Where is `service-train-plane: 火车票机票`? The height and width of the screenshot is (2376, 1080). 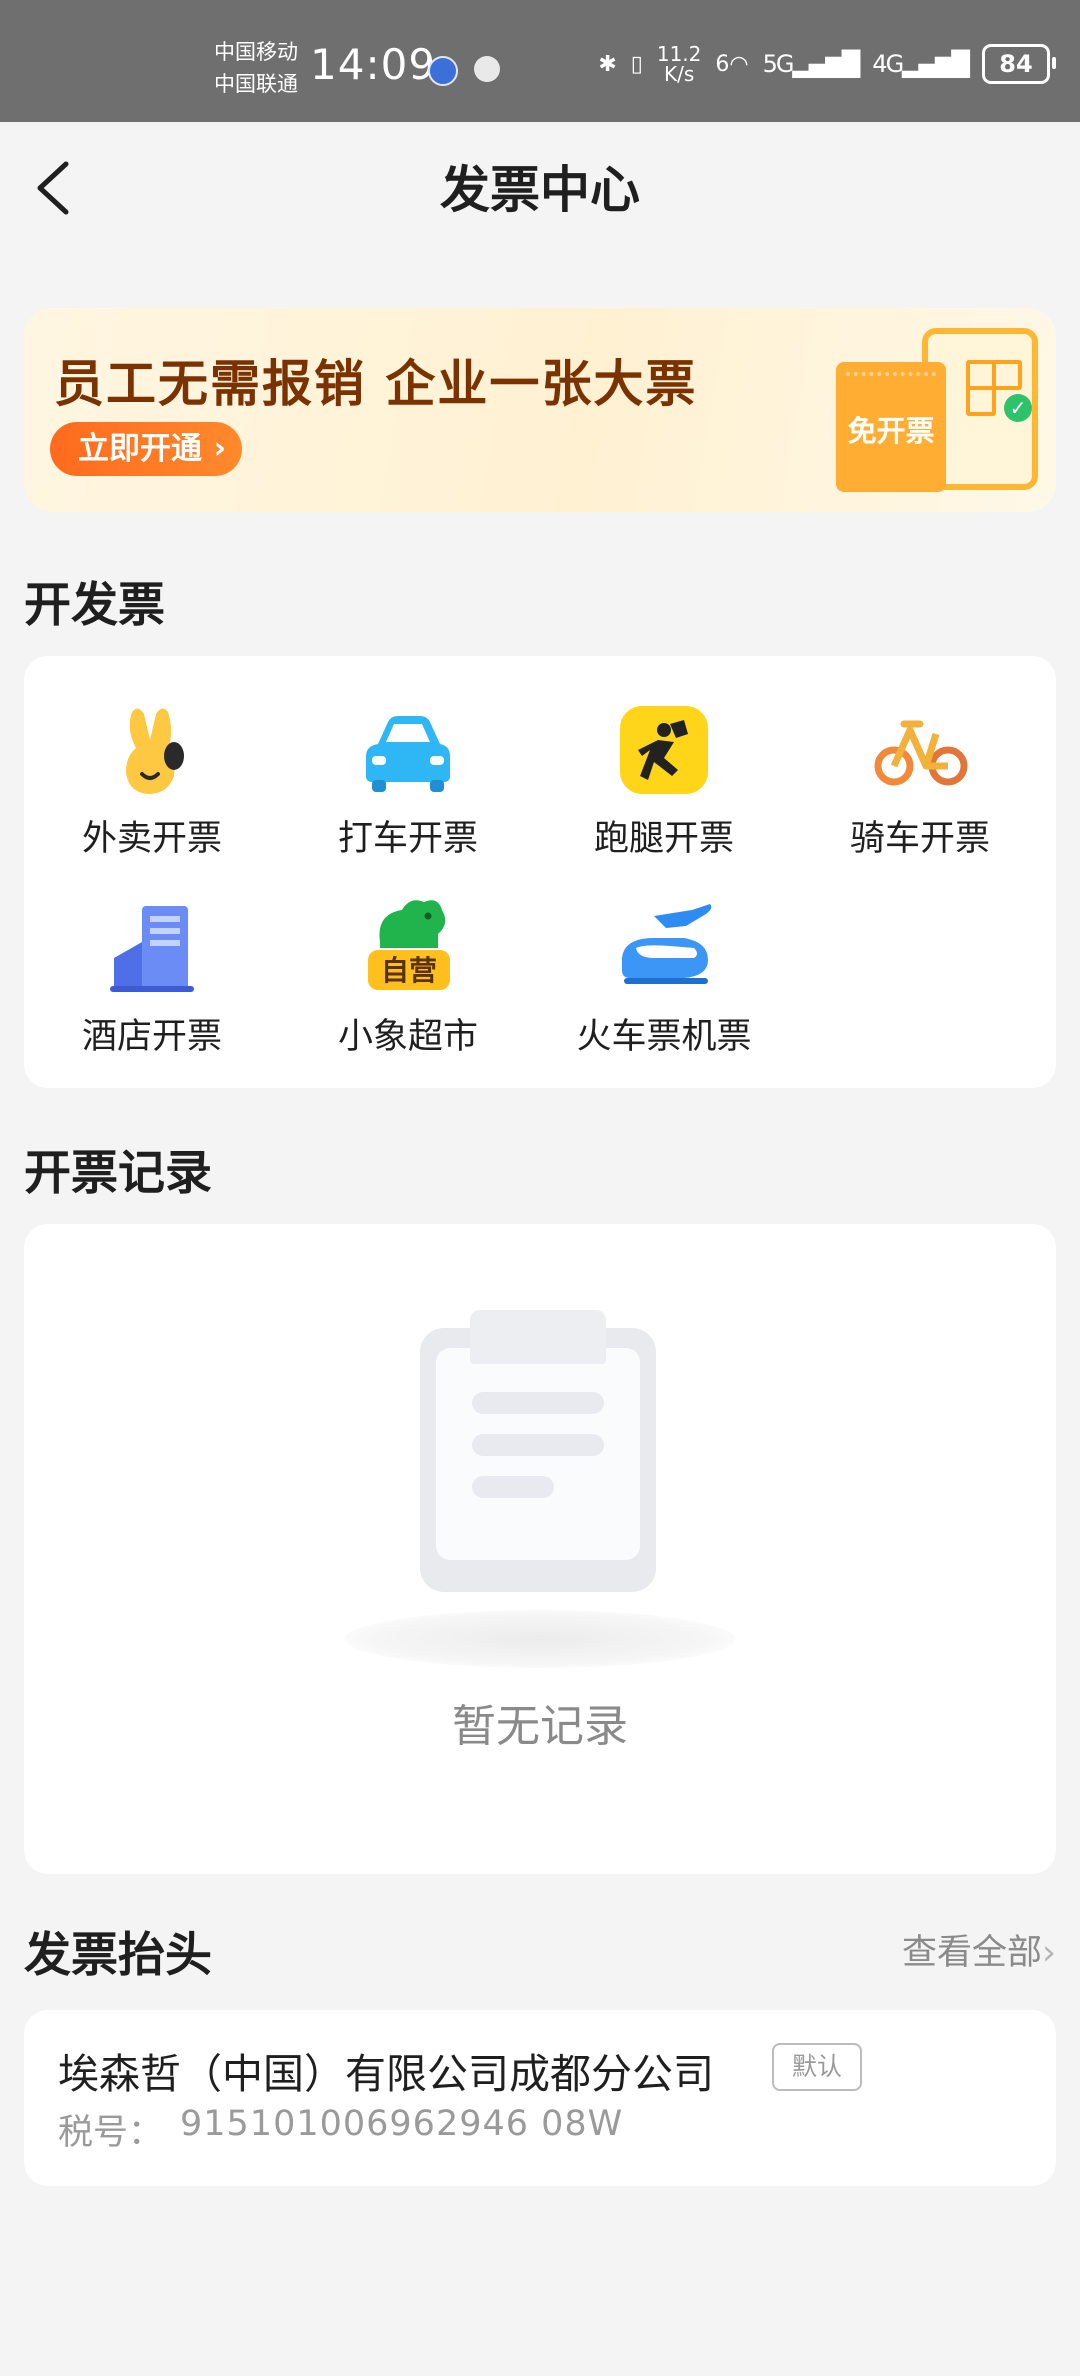
service-train-plane: 火车票机票 is located at coordinates (664, 978).